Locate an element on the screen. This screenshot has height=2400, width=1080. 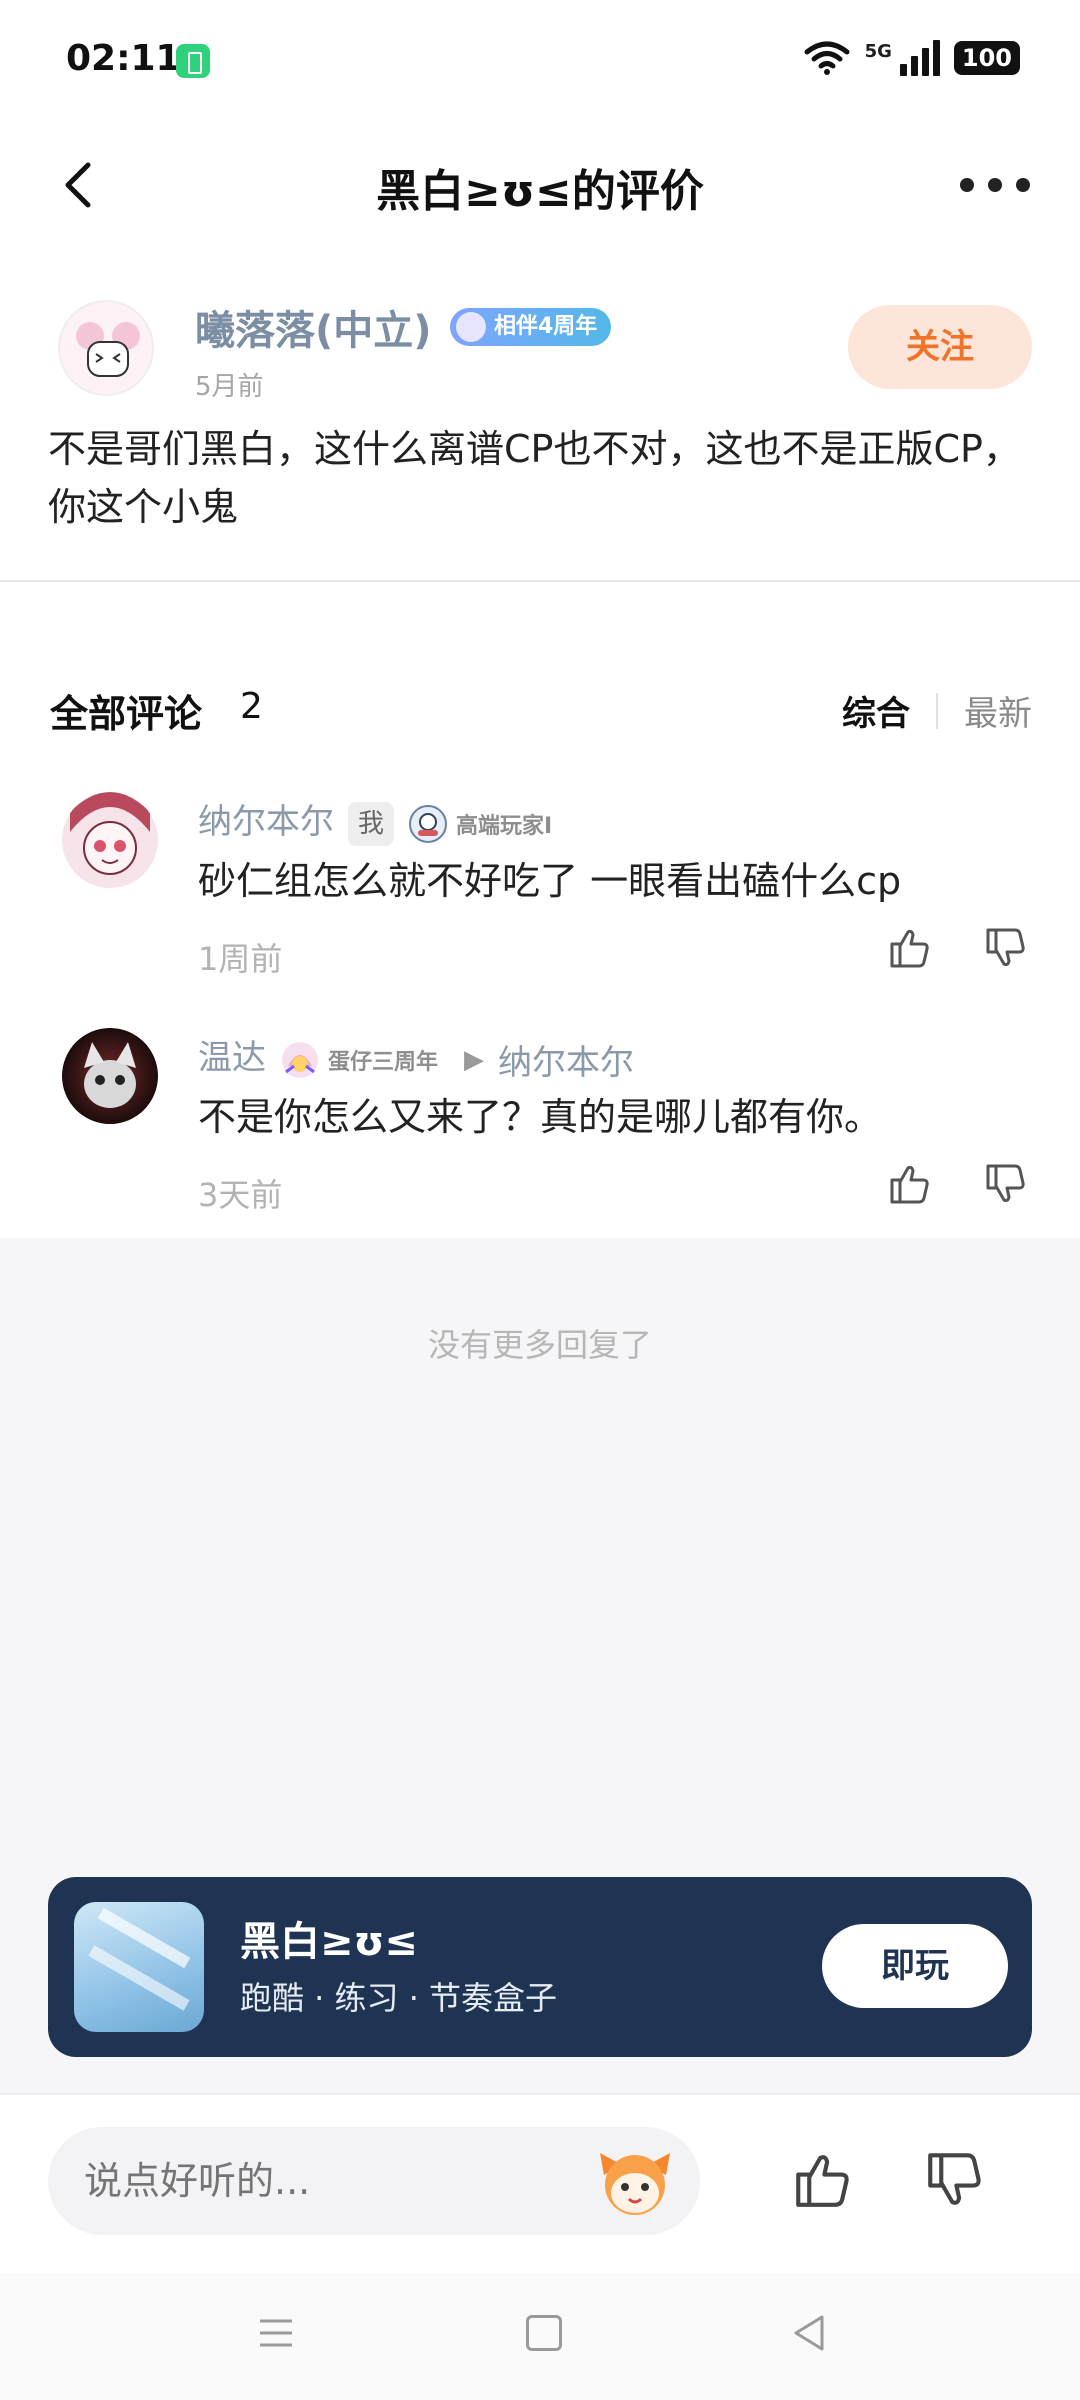
signal-icon is located at coordinates (919, 58).